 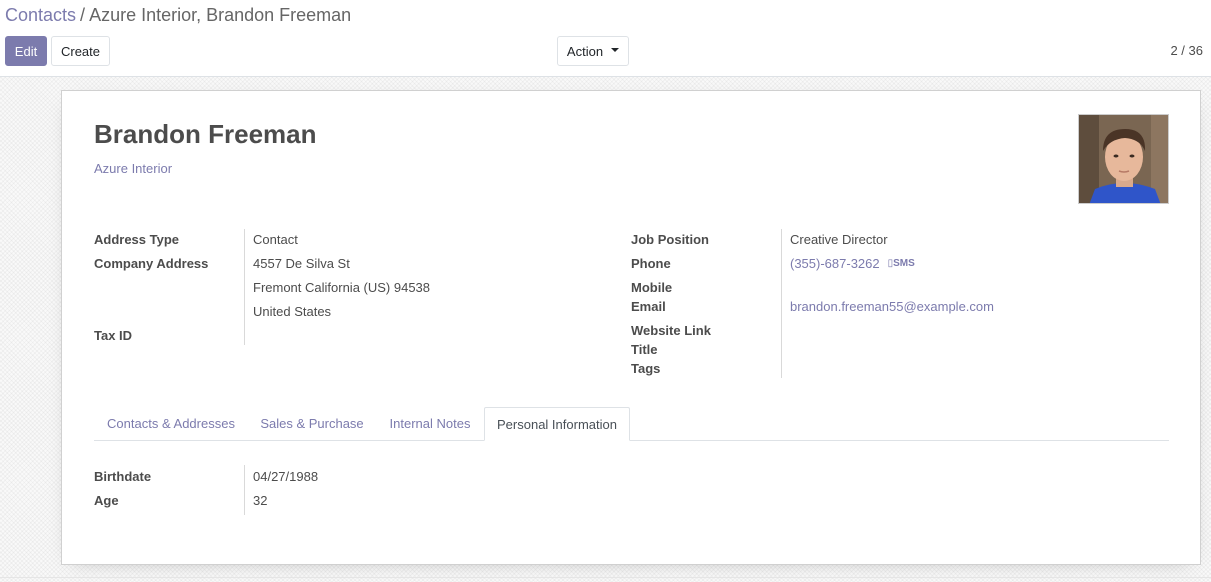 What do you see at coordinates (260, 500) in the screenshot?
I see `age-value: 32` at bounding box center [260, 500].